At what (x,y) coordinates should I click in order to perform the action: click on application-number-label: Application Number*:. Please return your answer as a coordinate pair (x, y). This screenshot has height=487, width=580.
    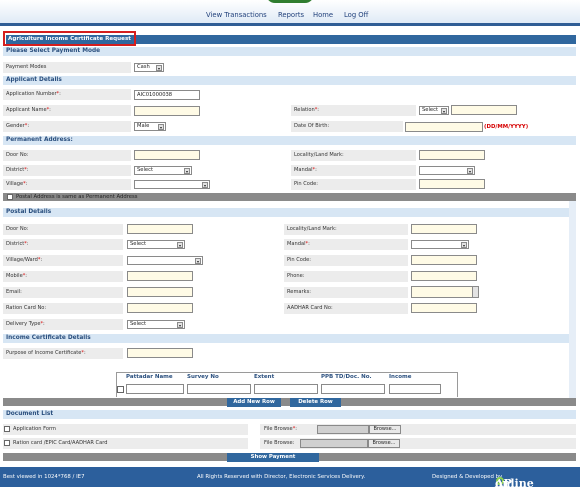
    Looking at the image, I should click on (33, 94).